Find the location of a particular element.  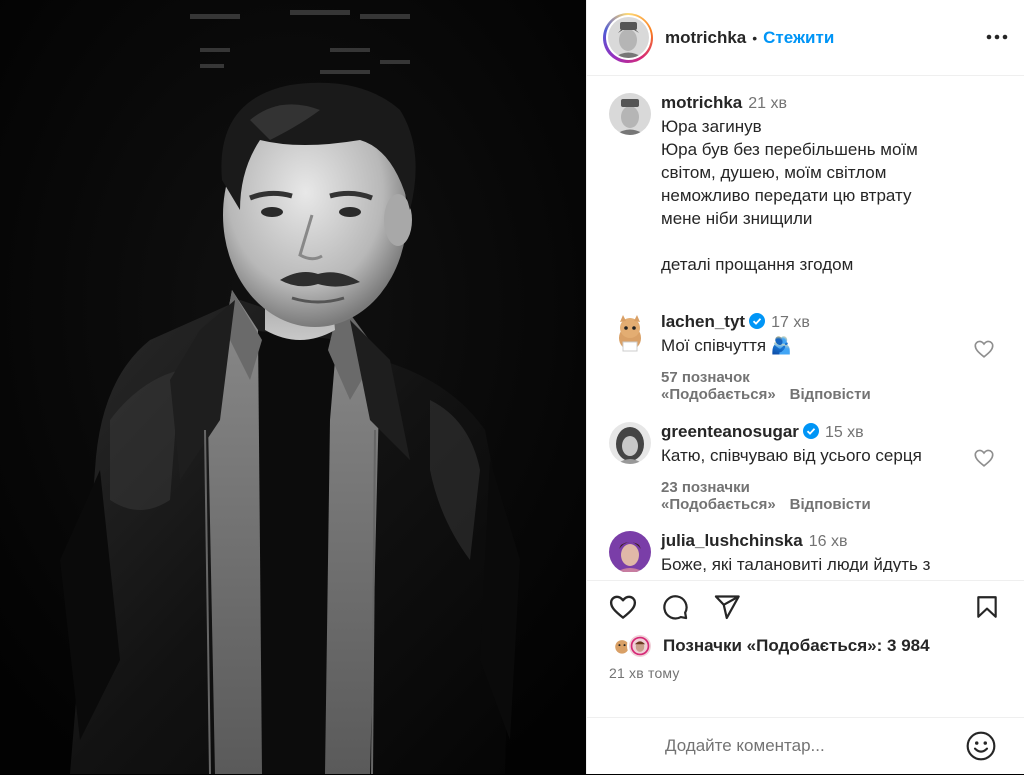

caption-line: неможливо передати цю втрату is located at coordinates (786, 195).